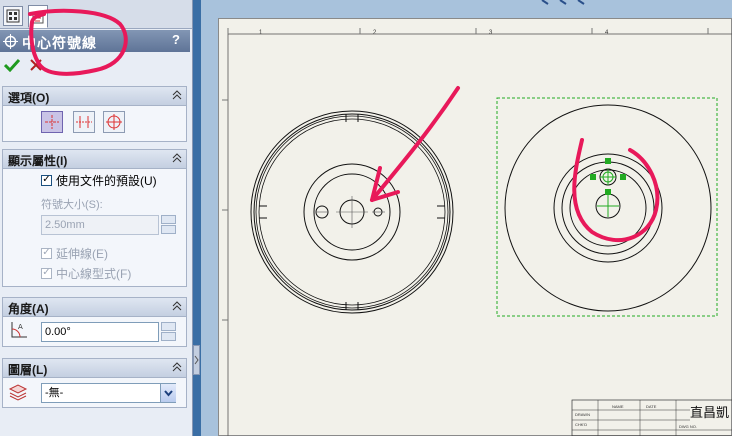  Describe the element at coordinates (168, 332) in the screenshot. I see `angle-spinner` at that location.